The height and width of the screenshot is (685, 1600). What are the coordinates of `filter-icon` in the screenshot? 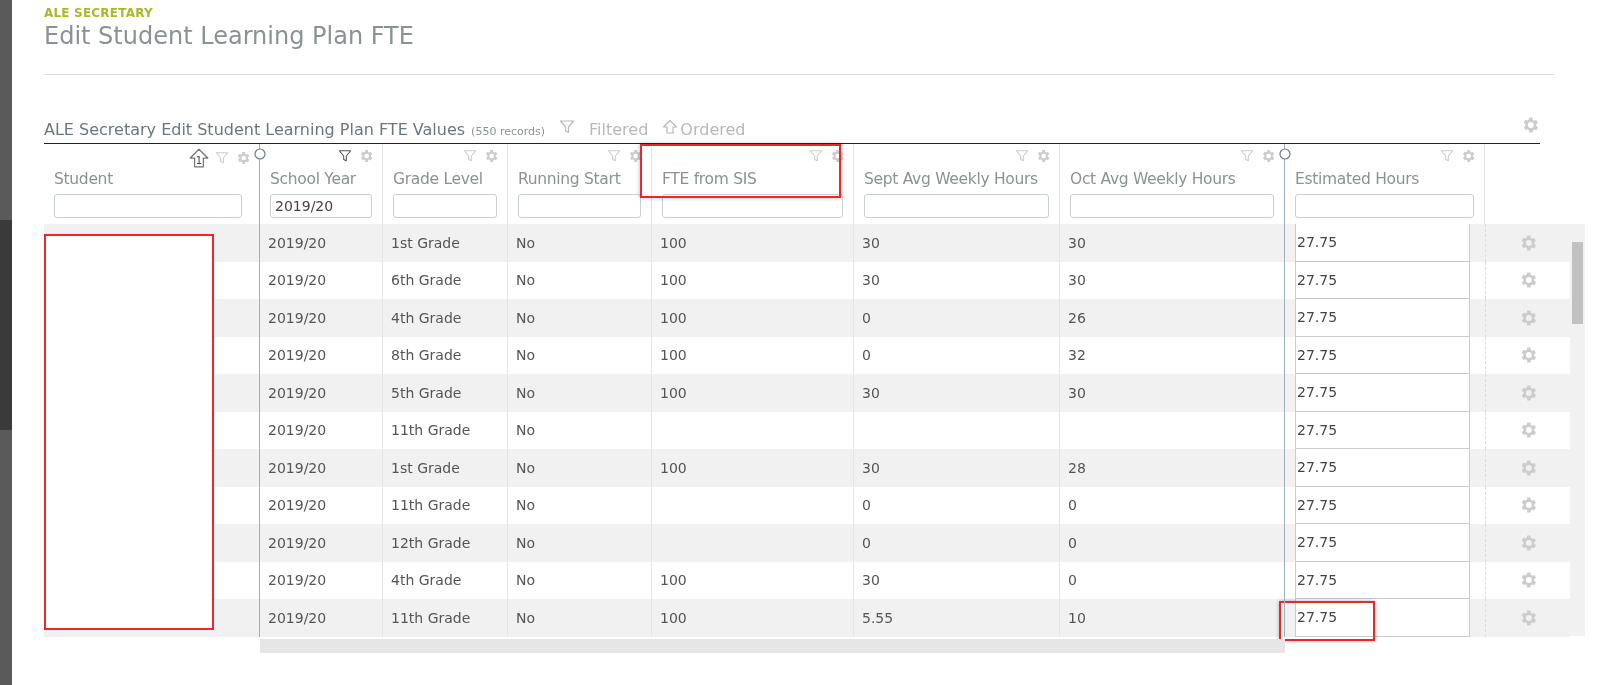 It's located at (345, 156).